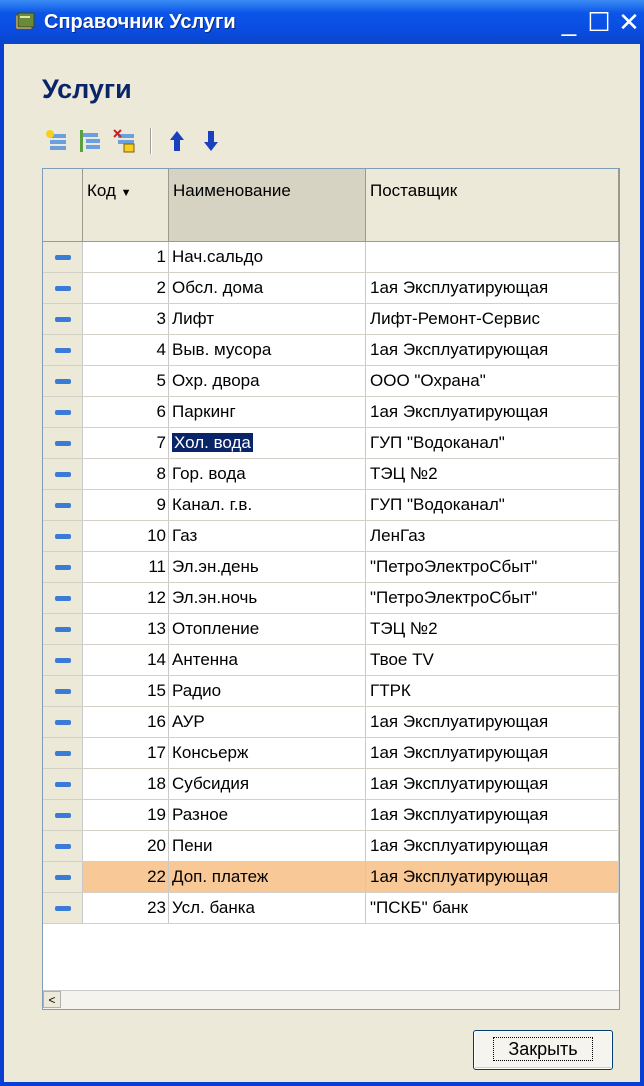 The image size is (644, 1086). What do you see at coordinates (267, 350) in the screenshot?
I see `cell-name: Выв. мусора` at bounding box center [267, 350].